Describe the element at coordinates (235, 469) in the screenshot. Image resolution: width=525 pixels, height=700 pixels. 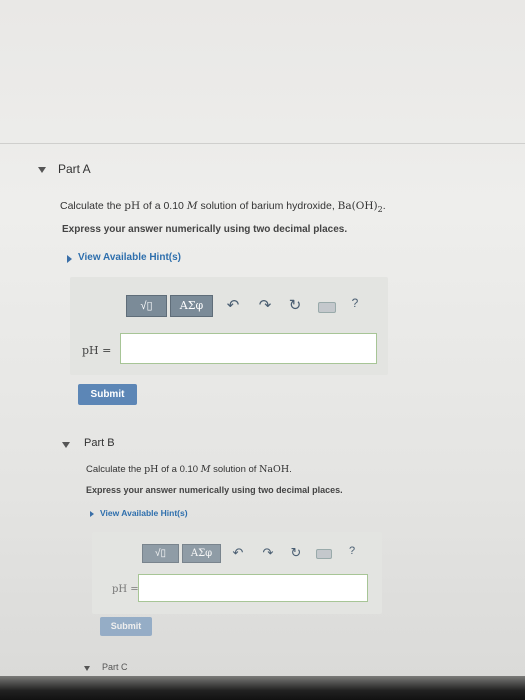
I see `question-text: solution of` at that location.